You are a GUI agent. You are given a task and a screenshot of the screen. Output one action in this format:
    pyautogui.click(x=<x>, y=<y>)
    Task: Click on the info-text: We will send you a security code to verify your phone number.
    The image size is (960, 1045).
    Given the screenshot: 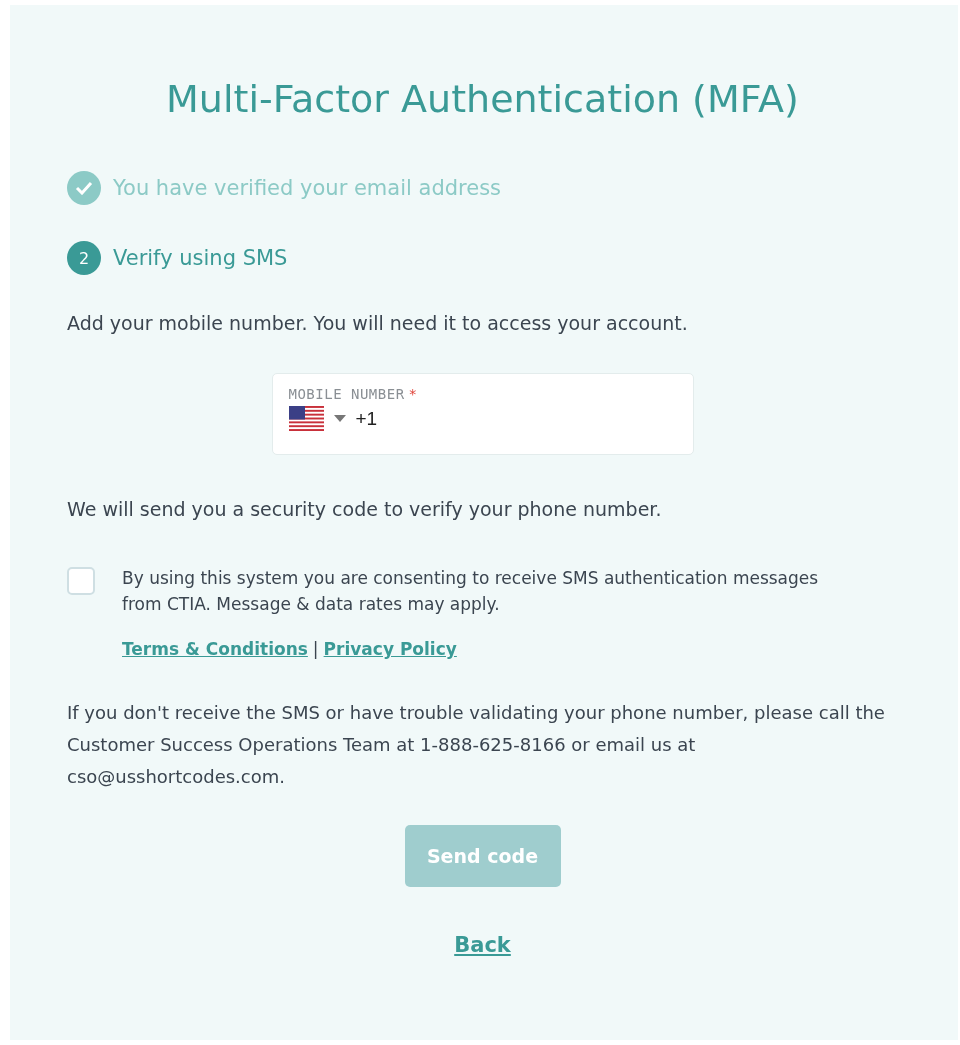 What is the action you would take?
    pyautogui.click(x=365, y=509)
    